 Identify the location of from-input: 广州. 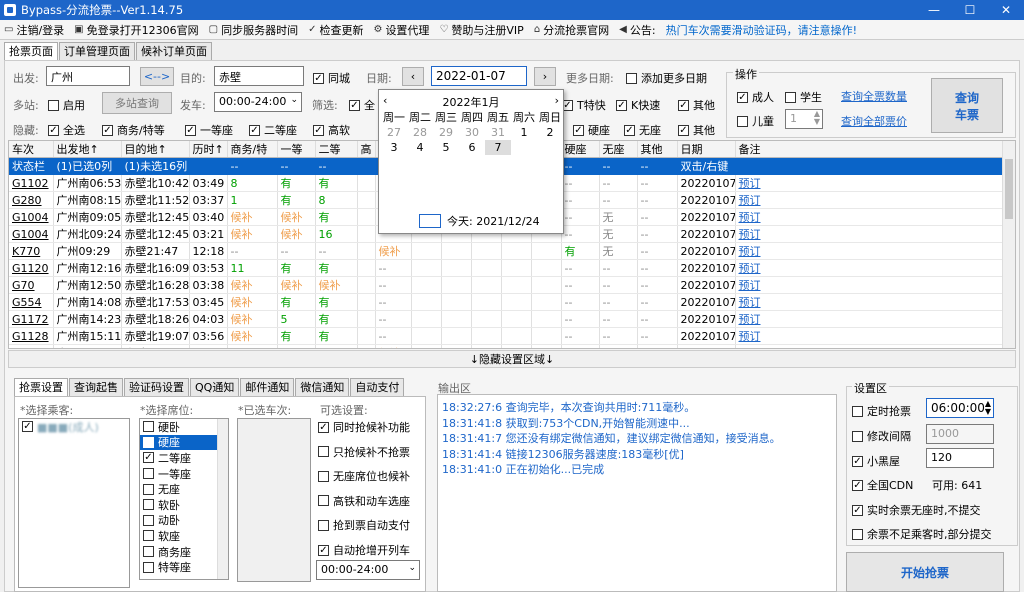
(88, 76).